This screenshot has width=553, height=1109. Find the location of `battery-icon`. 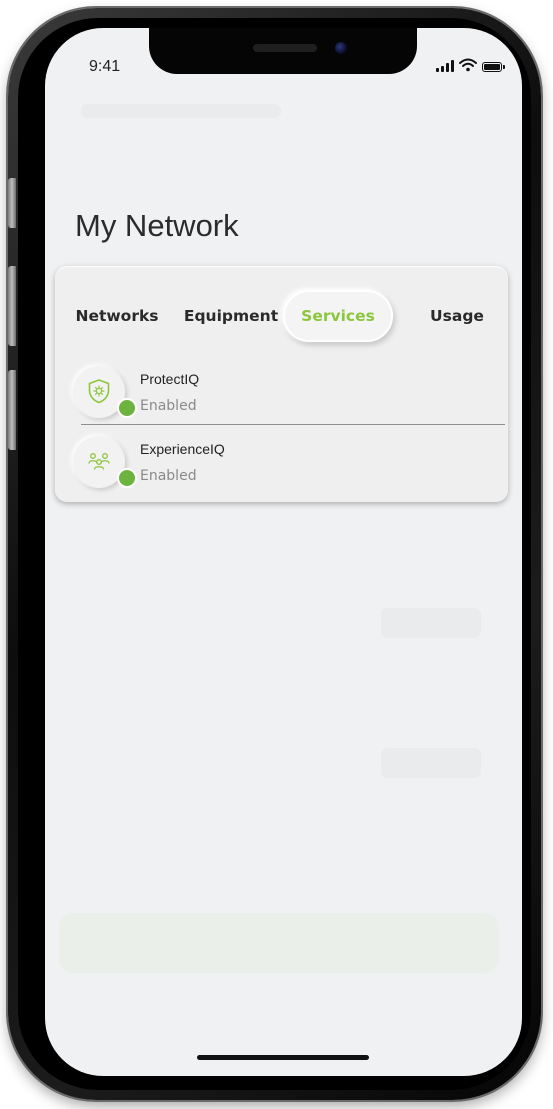

battery-icon is located at coordinates (493, 67).